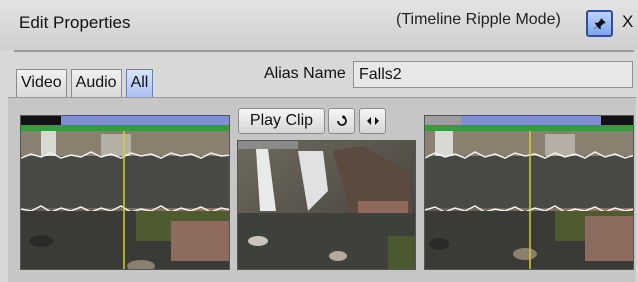  I want to click on loop-button, so click(341, 121).